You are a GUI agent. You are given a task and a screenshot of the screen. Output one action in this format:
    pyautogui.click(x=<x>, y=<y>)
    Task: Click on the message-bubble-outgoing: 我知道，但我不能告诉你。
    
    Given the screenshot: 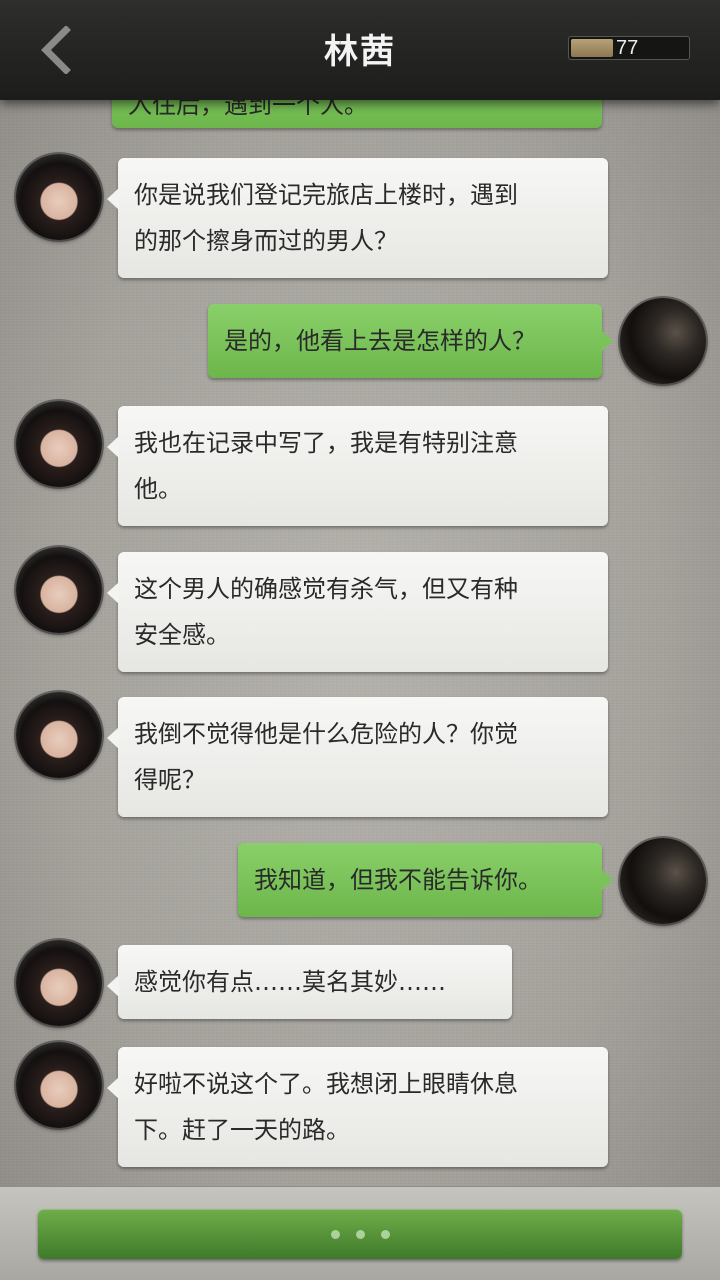 What is the action you would take?
    pyautogui.click(x=425, y=880)
    